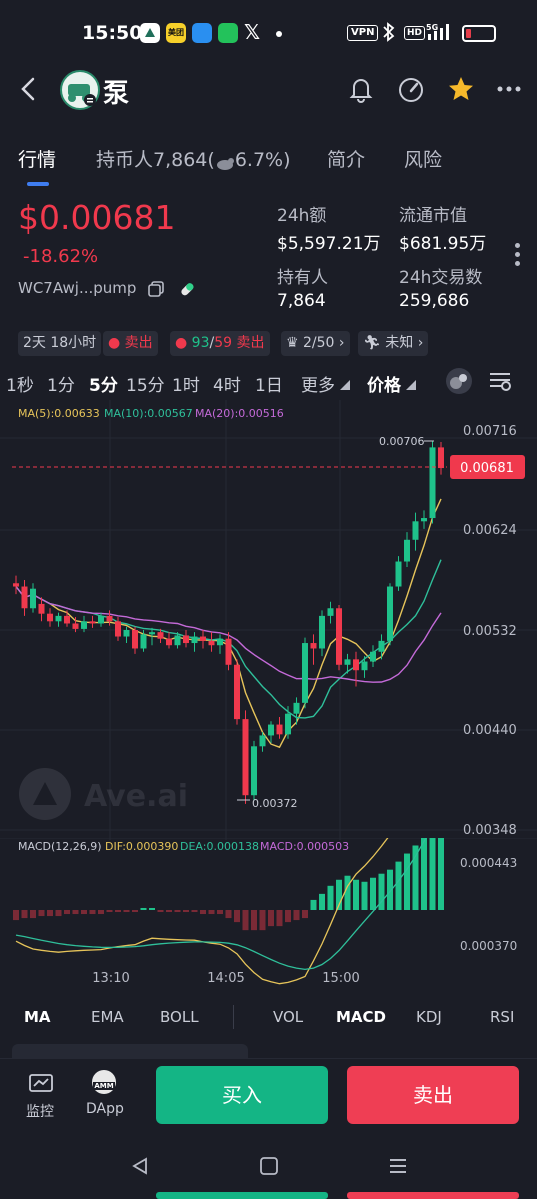  What do you see at coordinates (107, 1017) in the screenshot?
I see `indicator-tab-ema: EMA` at bounding box center [107, 1017].